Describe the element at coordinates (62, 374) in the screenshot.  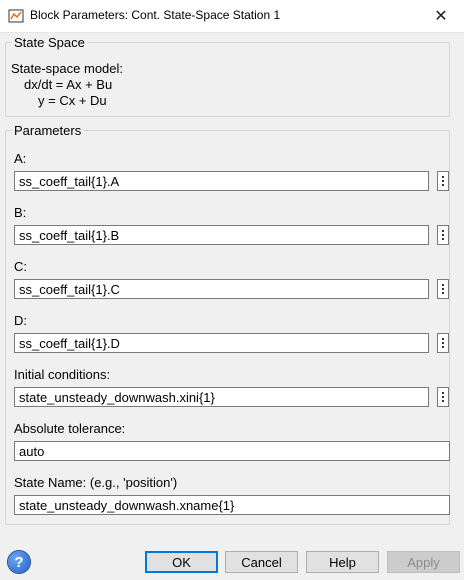
I see `initial-conditions-label: Initial conditions:` at that location.